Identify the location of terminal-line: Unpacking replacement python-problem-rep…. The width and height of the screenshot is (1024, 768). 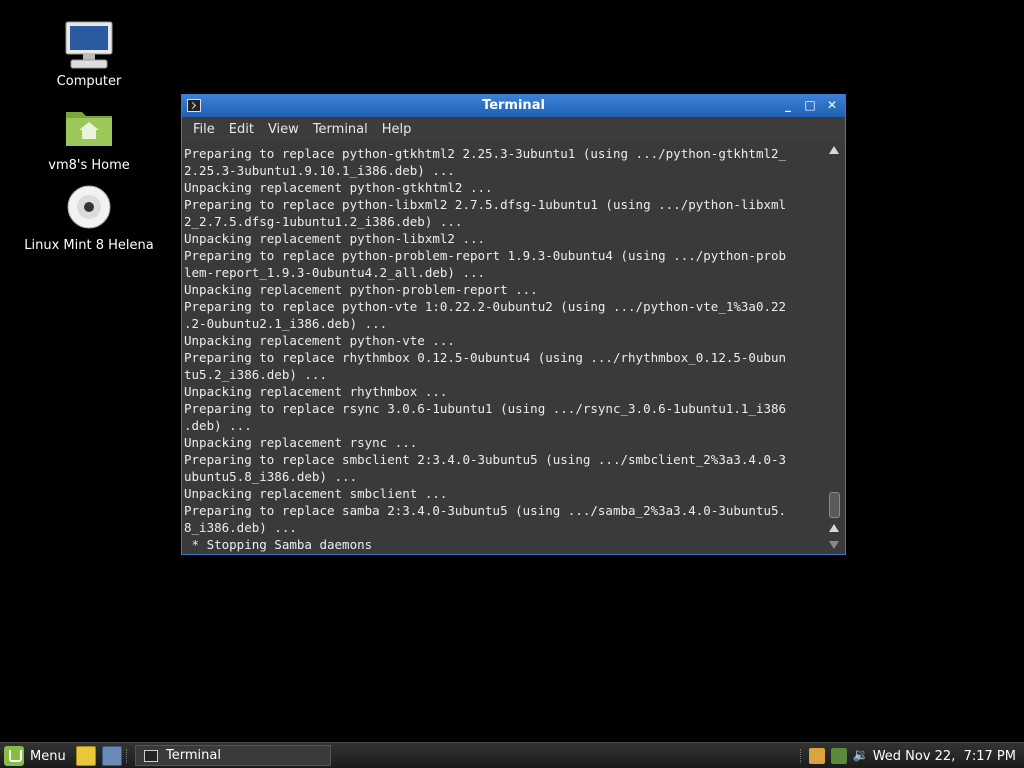
(361, 289).